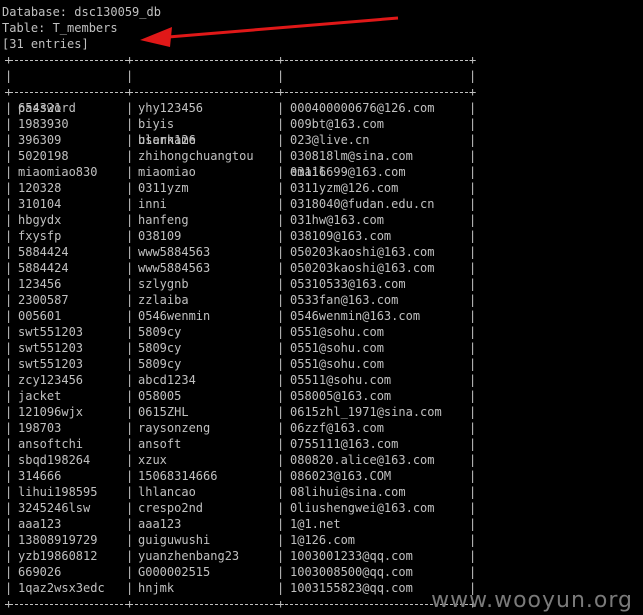 The width and height of the screenshot is (643, 615). What do you see at coordinates (196, 156) in the screenshot?
I see `cell-username: zhihongchuangtou` at bounding box center [196, 156].